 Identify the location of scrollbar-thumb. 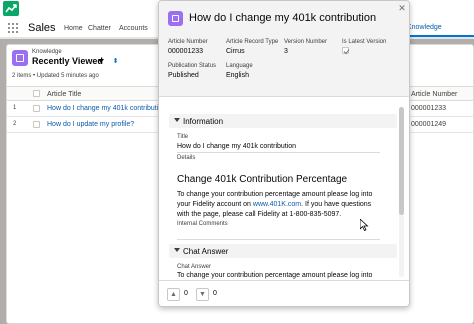
(401, 161).